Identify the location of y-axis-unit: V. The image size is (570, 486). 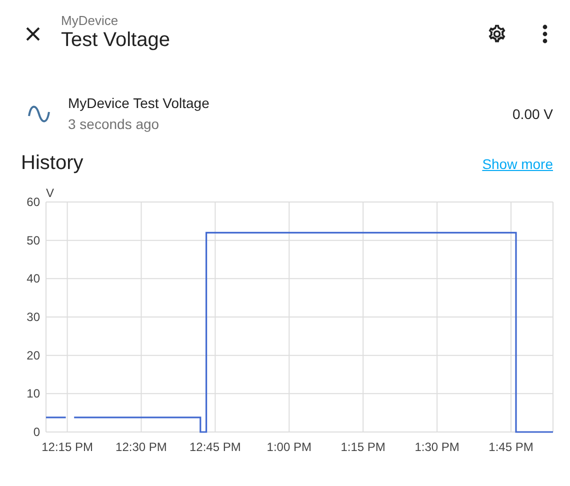
(50, 193).